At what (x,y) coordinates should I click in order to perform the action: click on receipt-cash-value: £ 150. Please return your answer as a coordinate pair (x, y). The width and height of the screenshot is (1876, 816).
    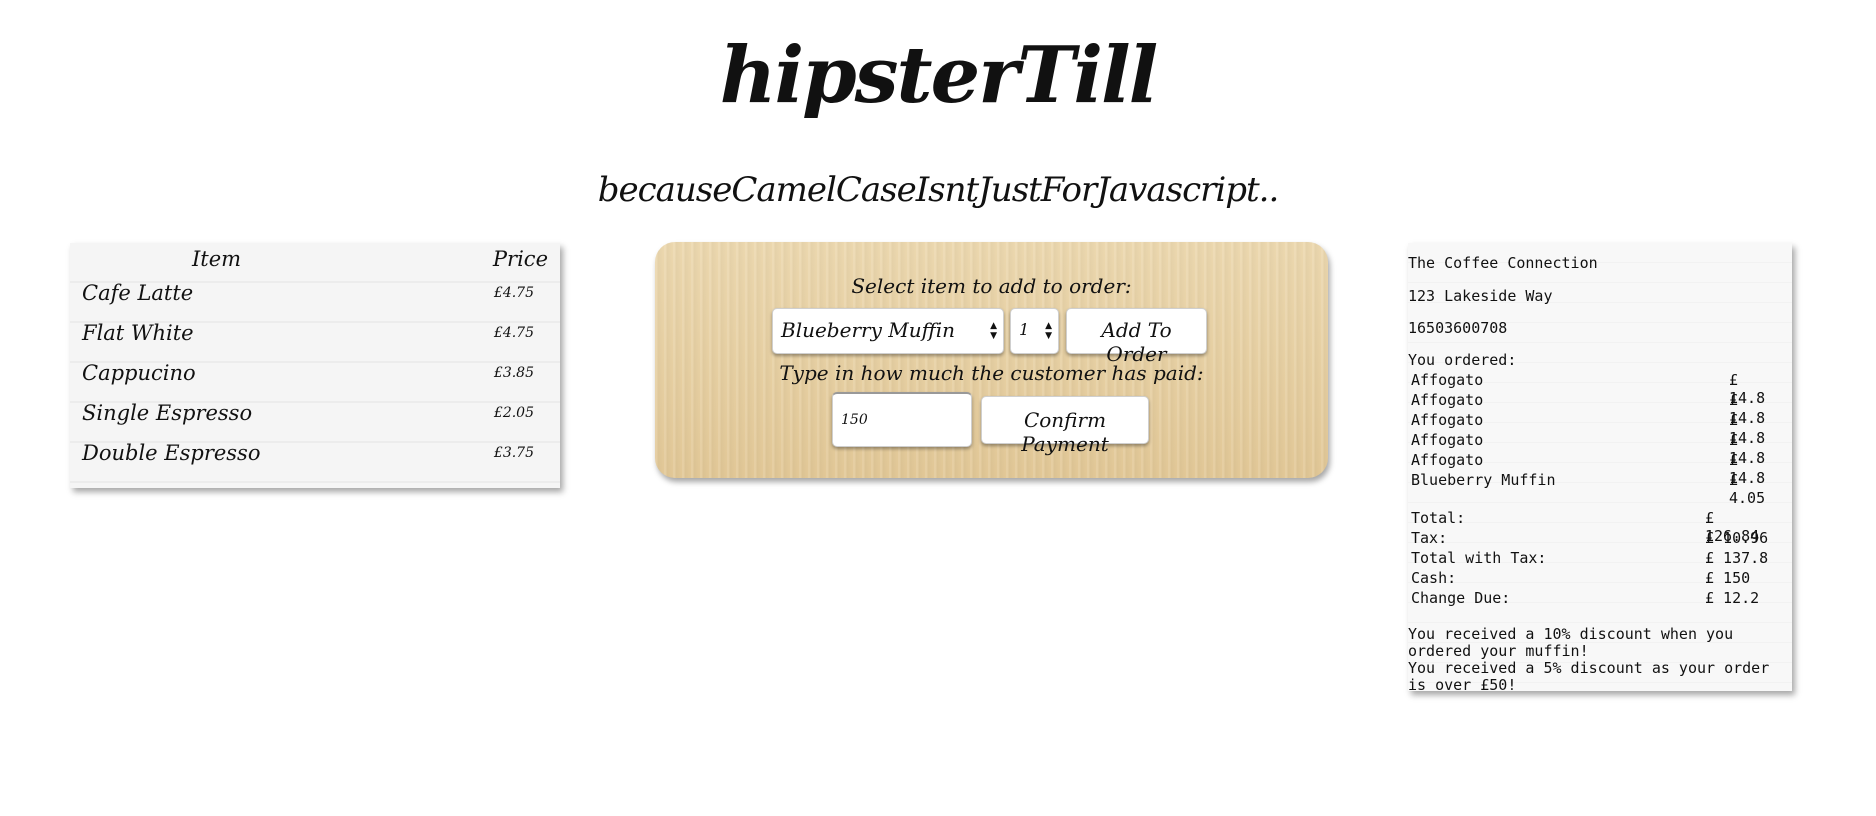
    Looking at the image, I should click on (1728, 578).